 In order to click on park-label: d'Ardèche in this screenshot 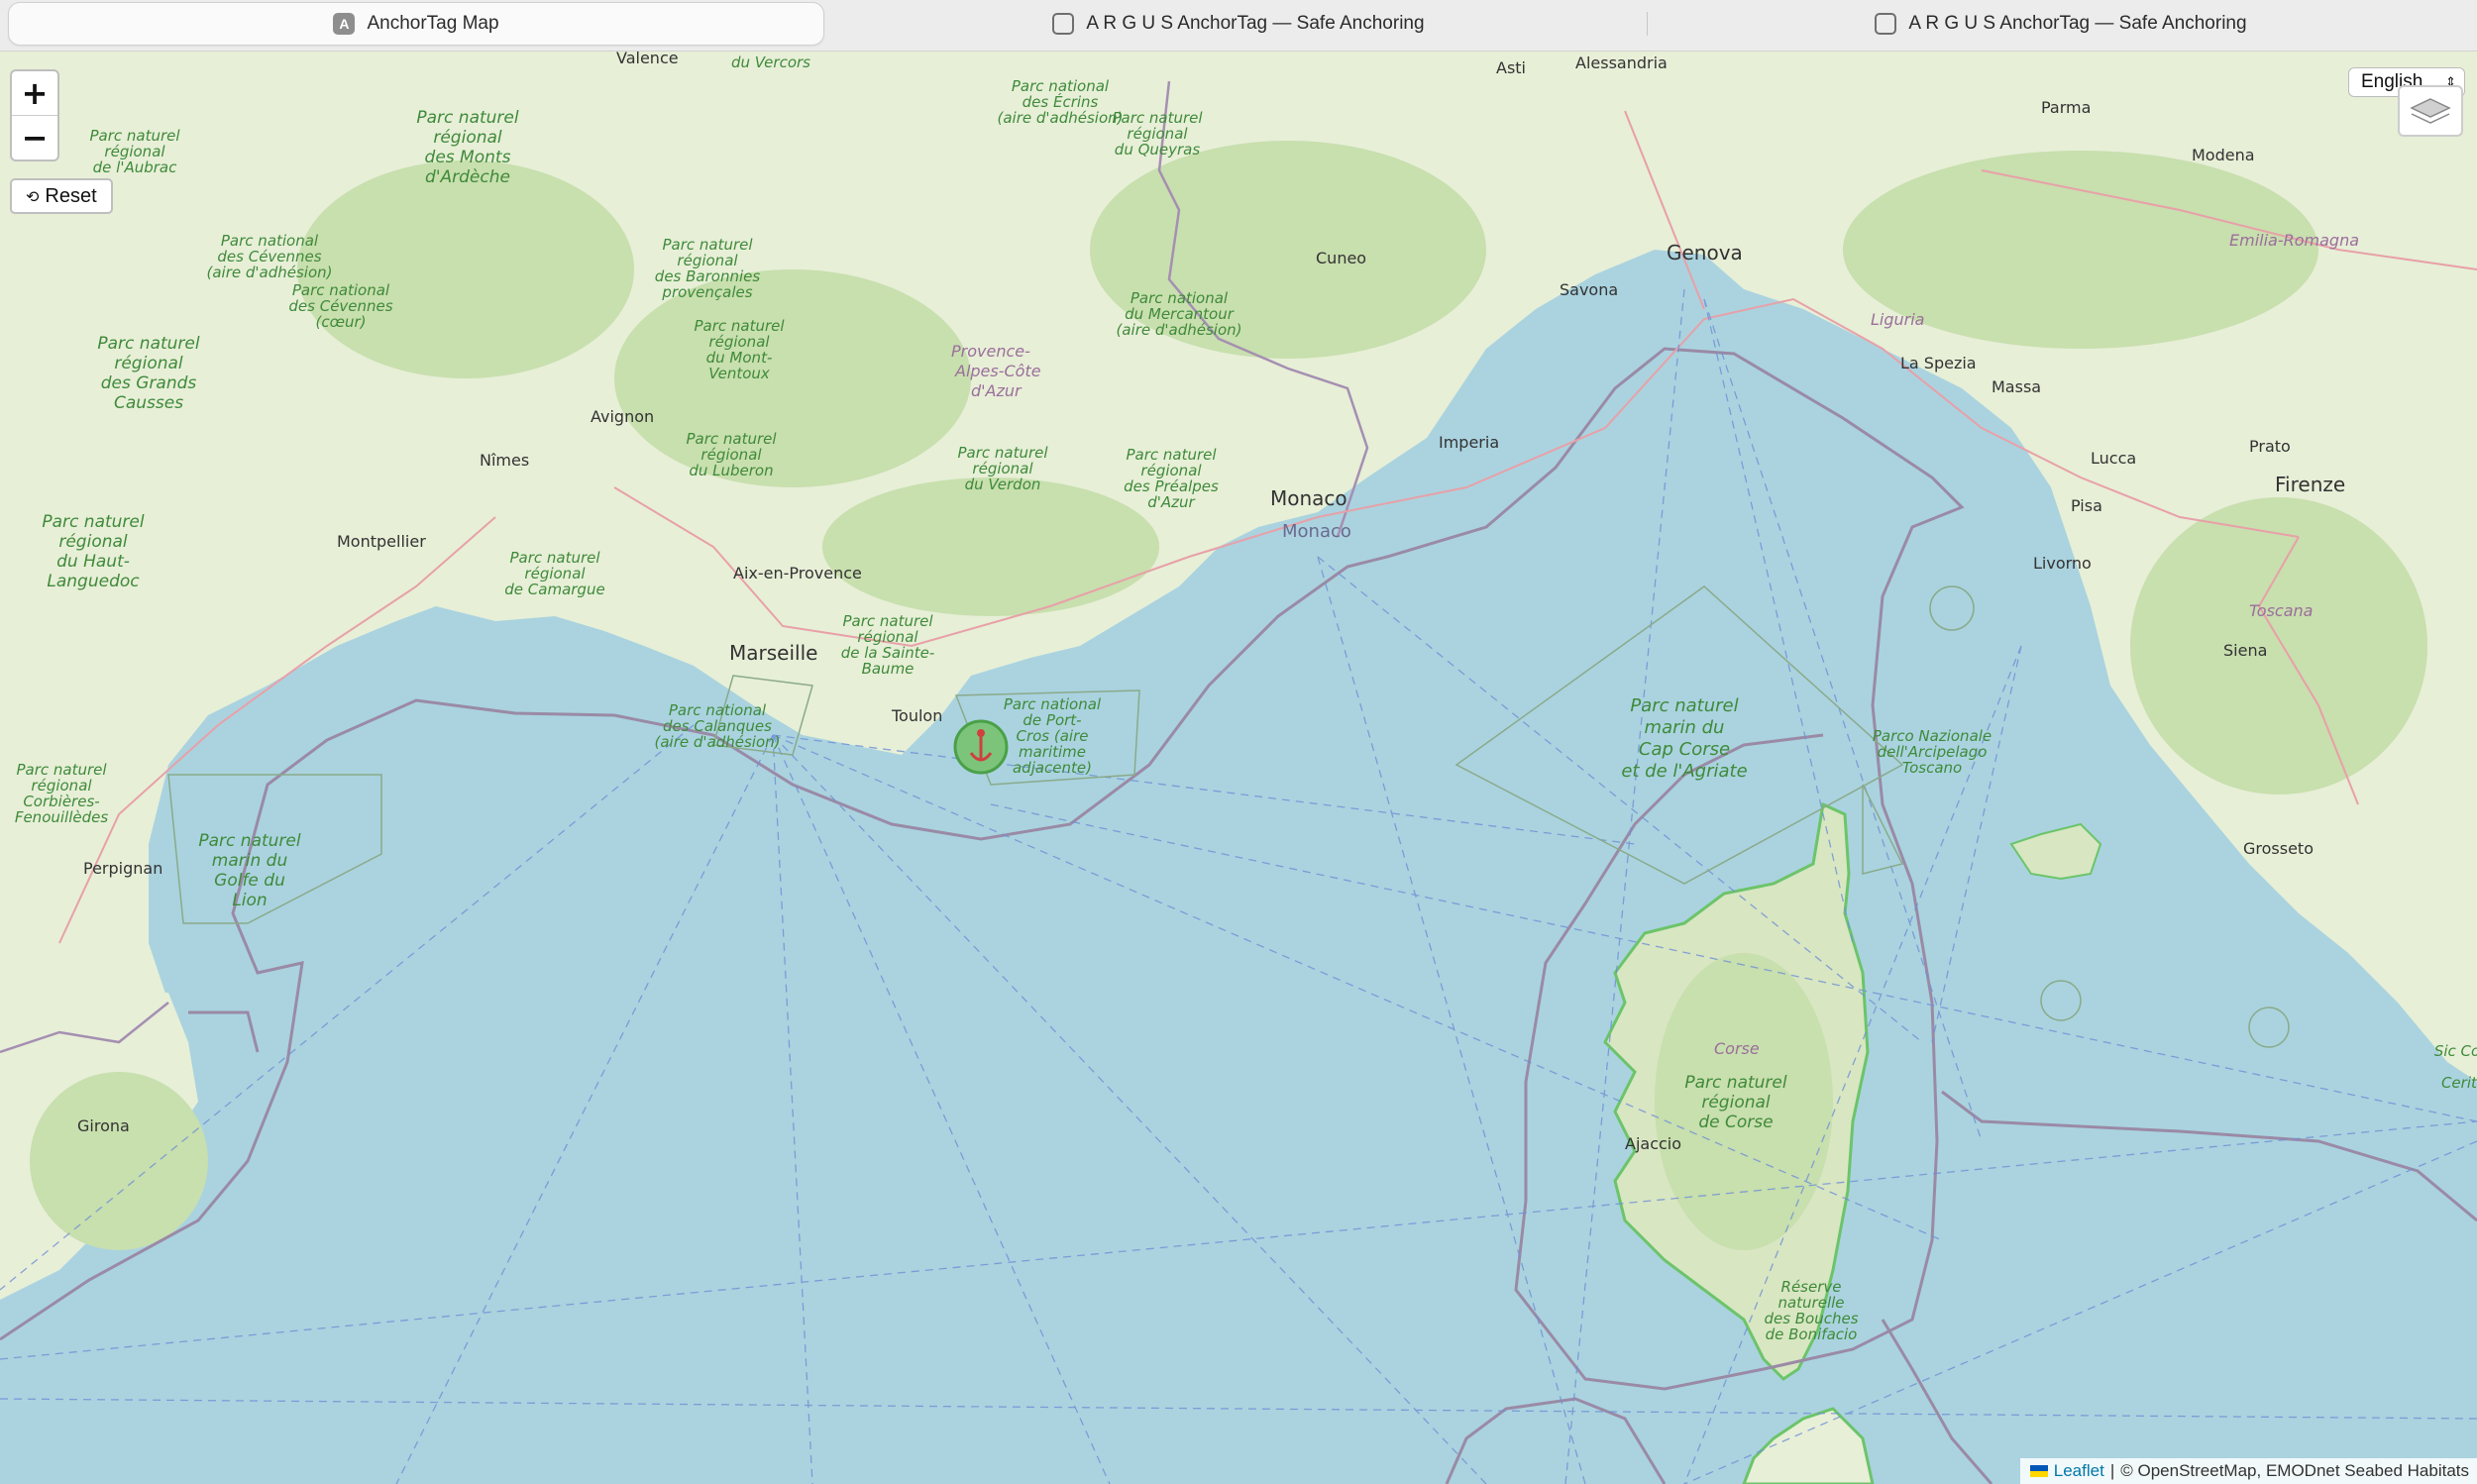, I will do `click(468, 177)`.